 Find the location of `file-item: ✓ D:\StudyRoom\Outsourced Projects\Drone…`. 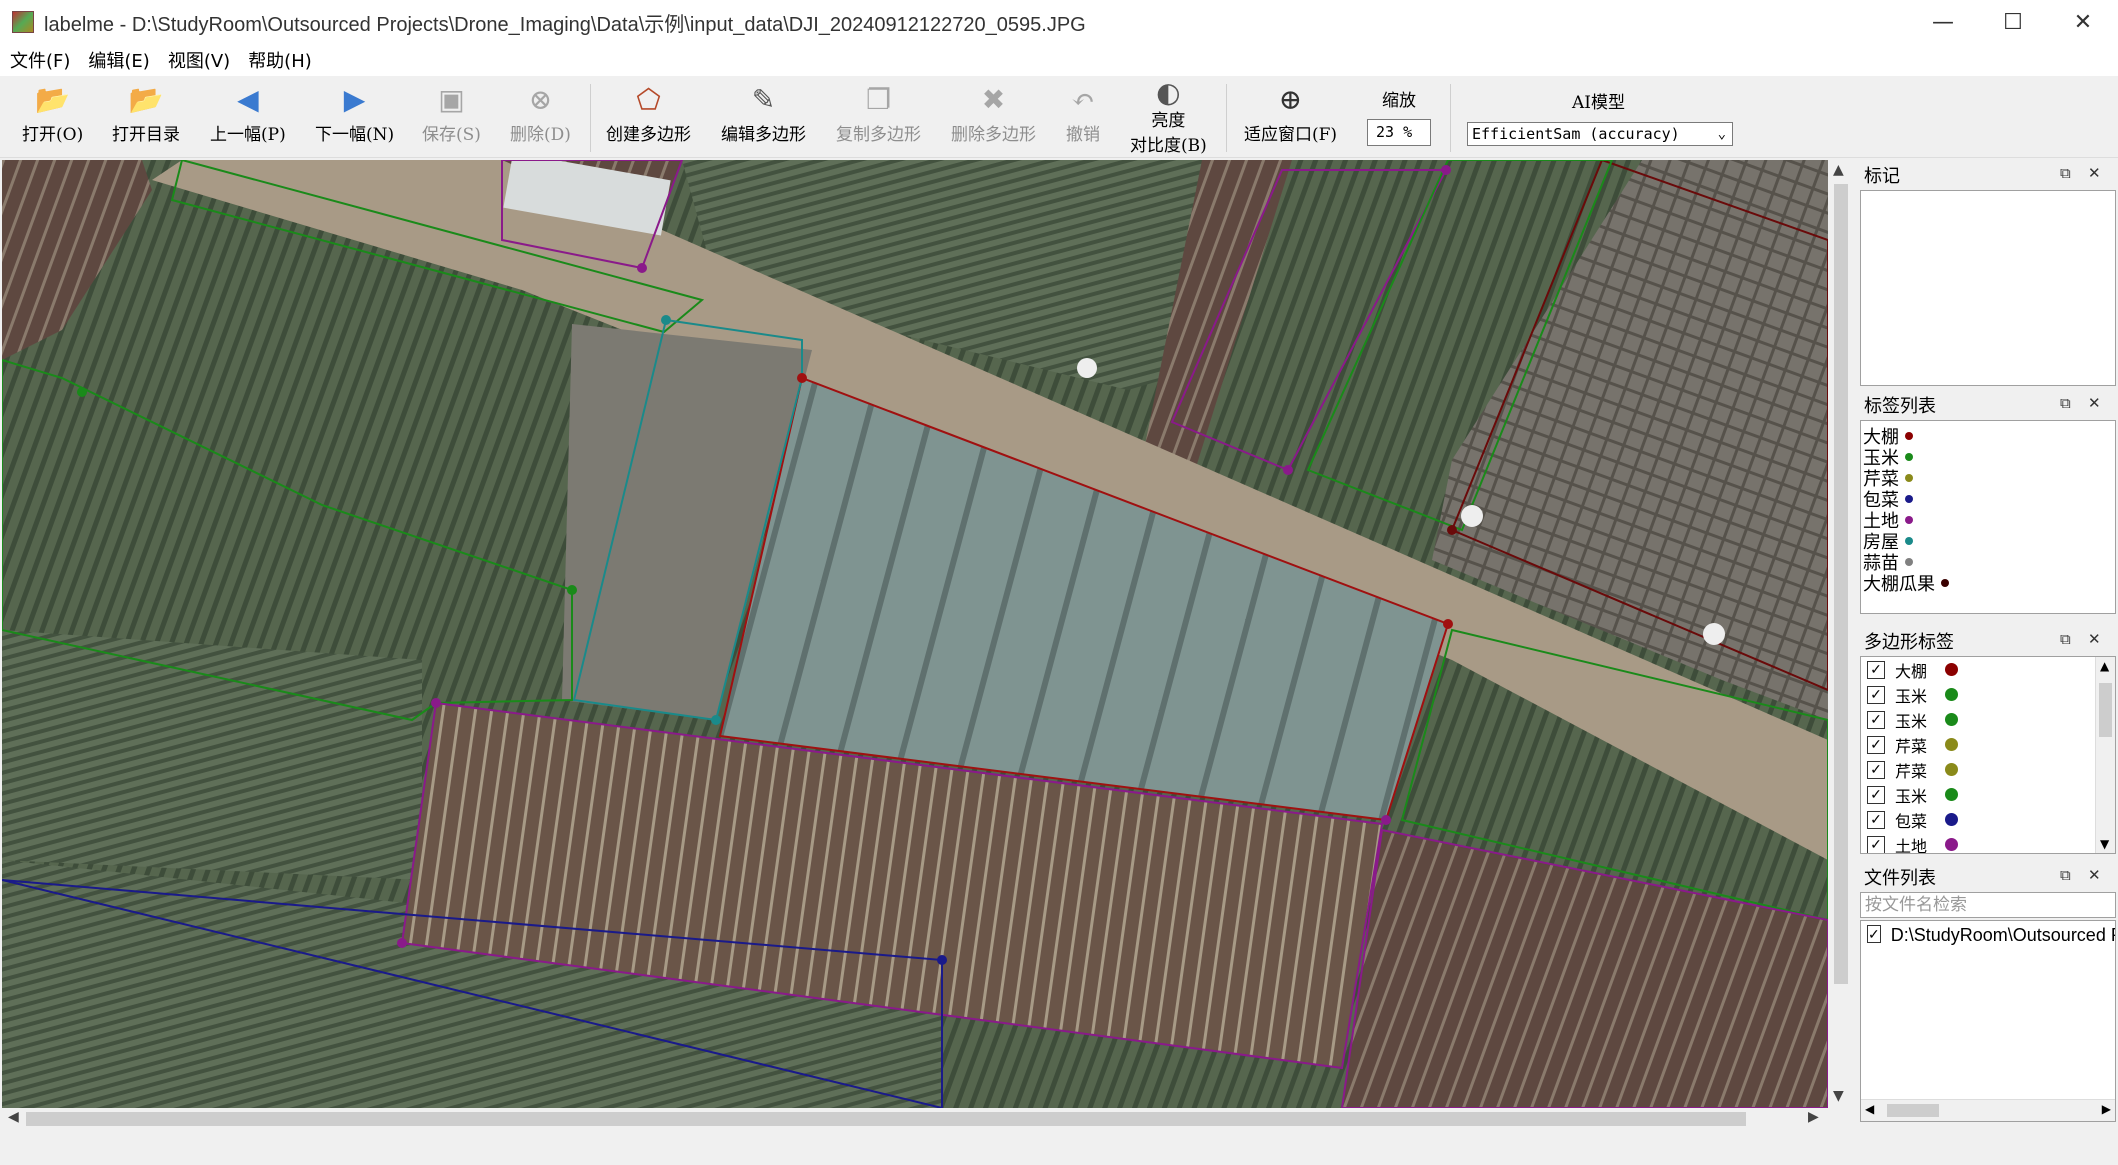

file-item: ✓ D:\StudyRoom\Outsourced Projects\Drone… is located at coordinates (1988, 933).